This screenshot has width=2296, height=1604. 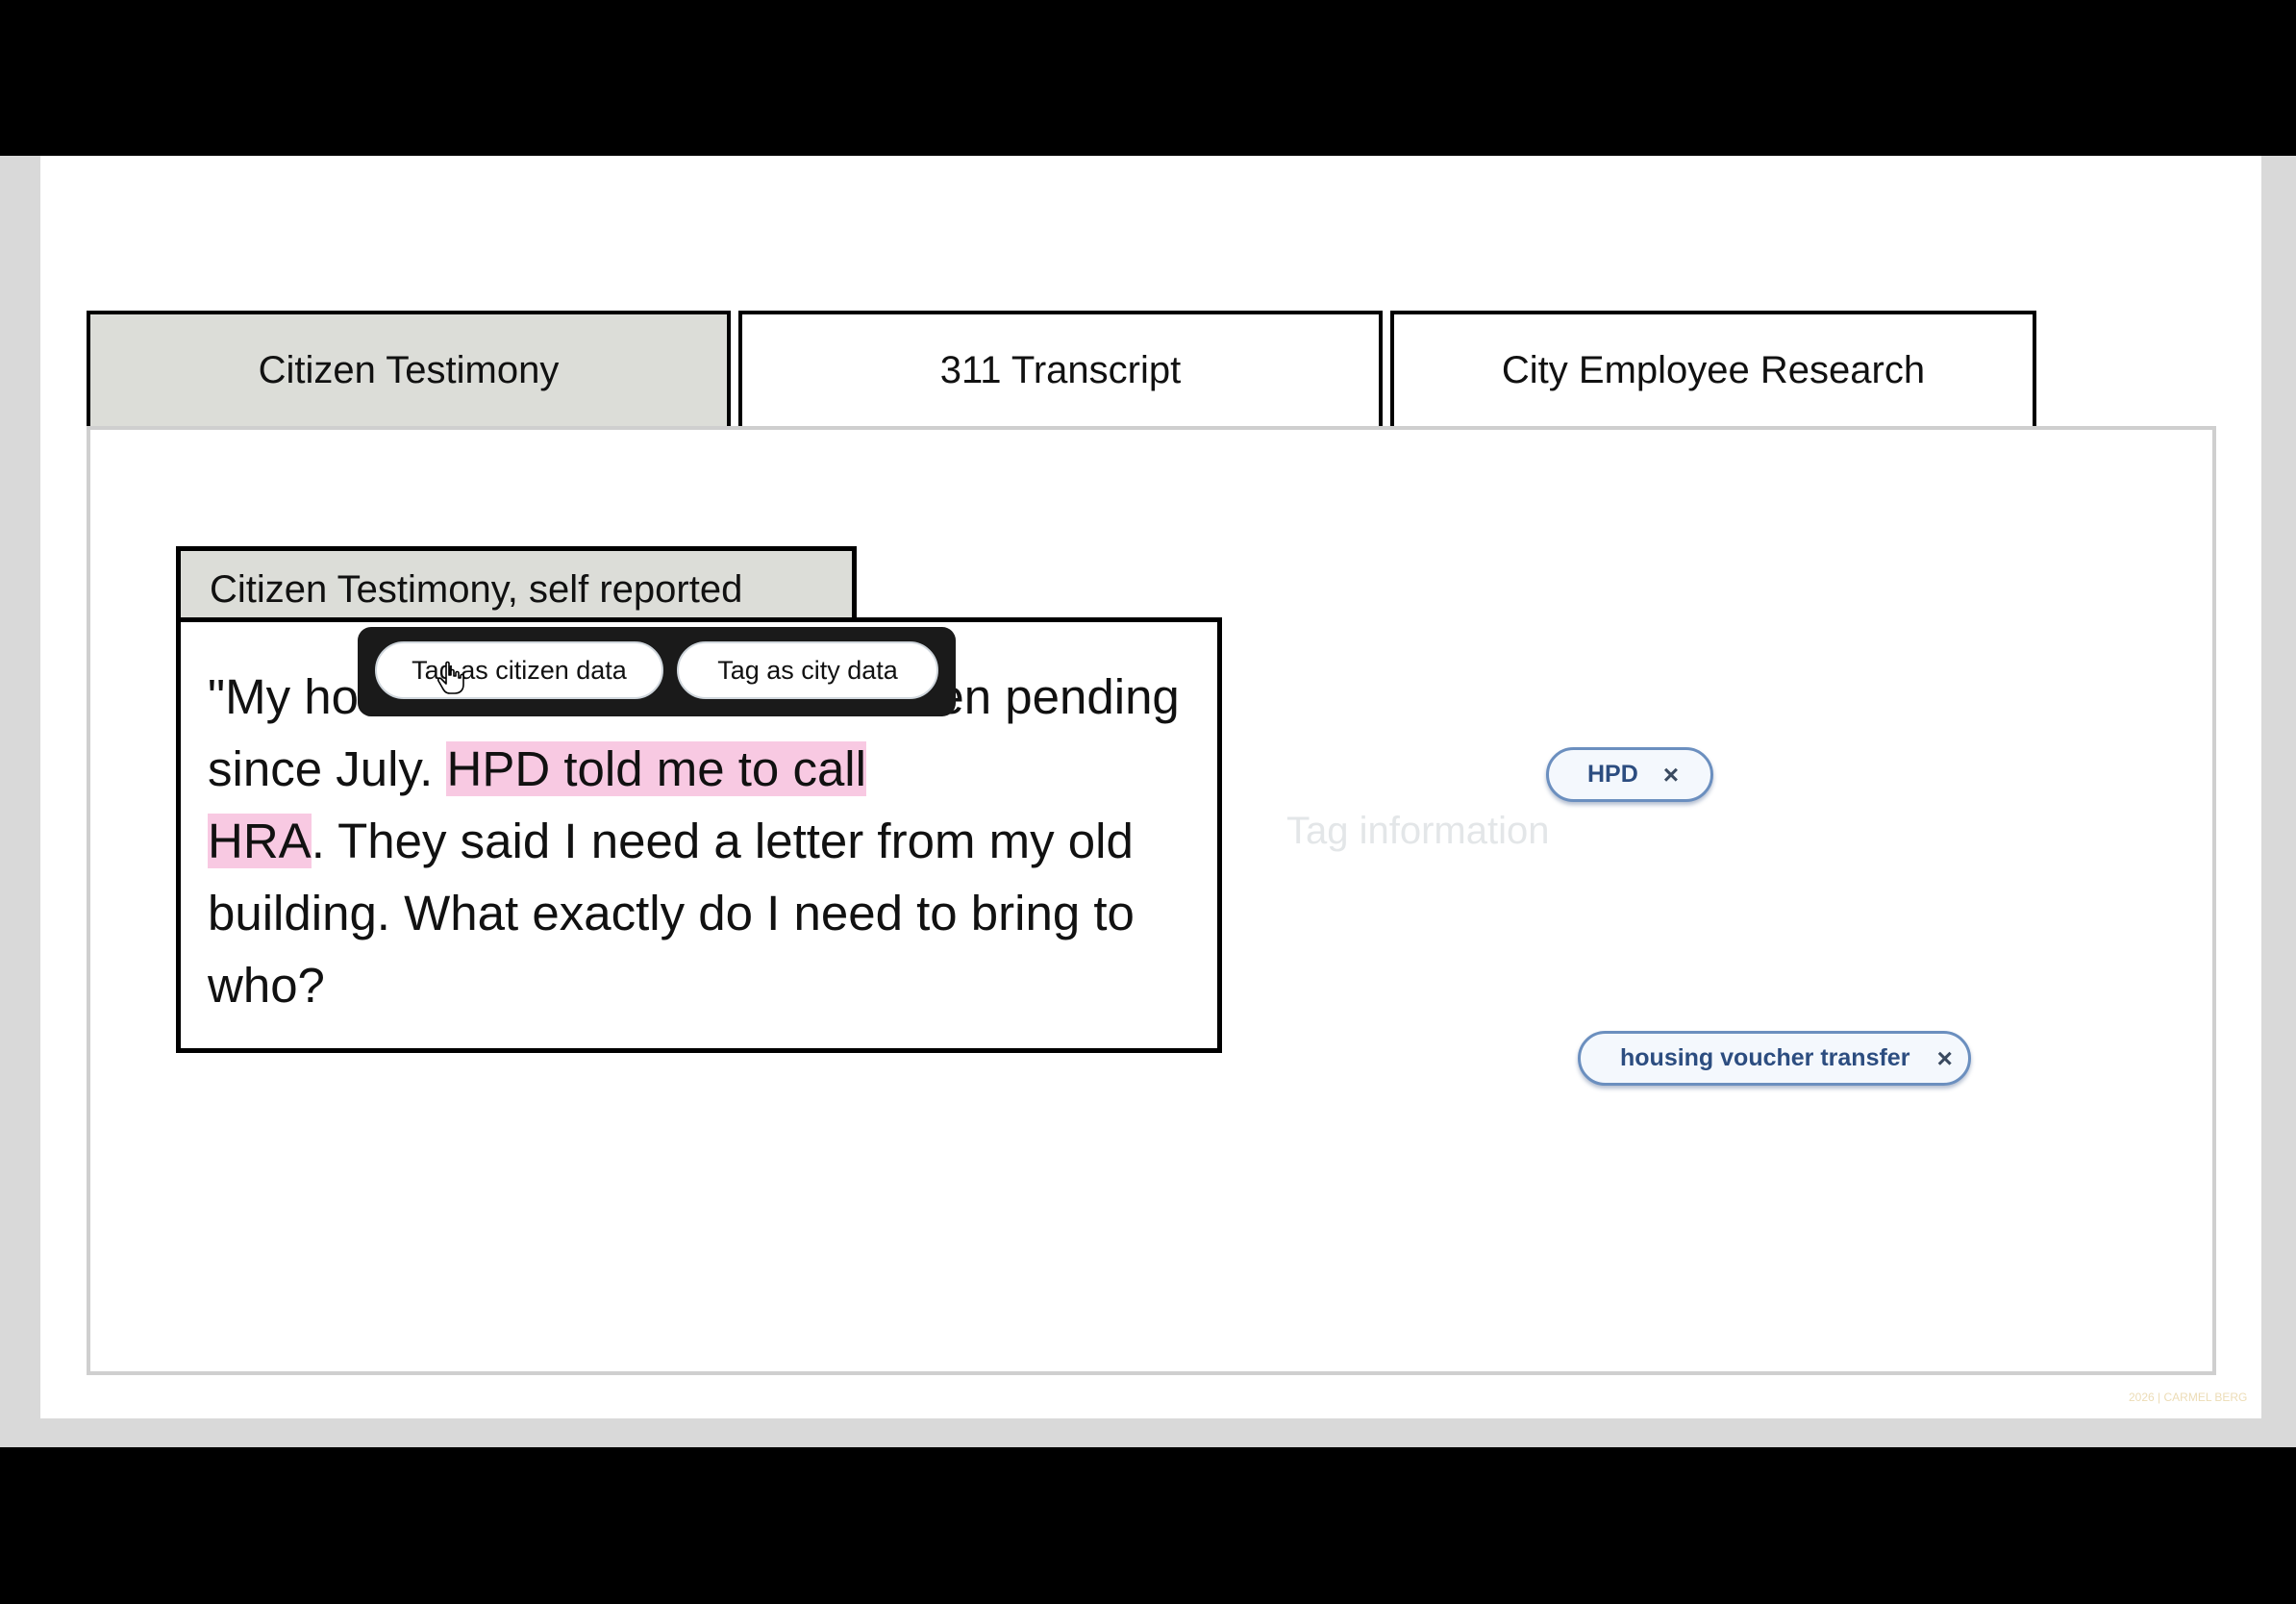 I want to click on hand-cursor-icon, so click(x=450, y=677).